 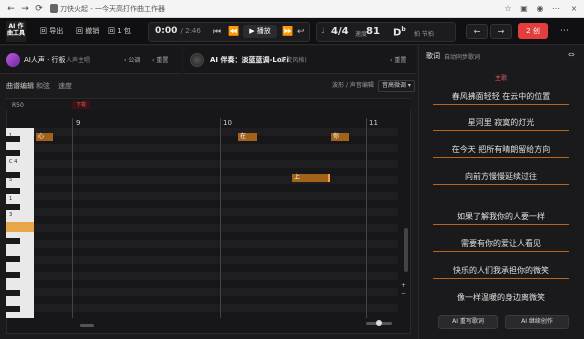 I want to click on redo-icon: →, so click(x=501, y=31).